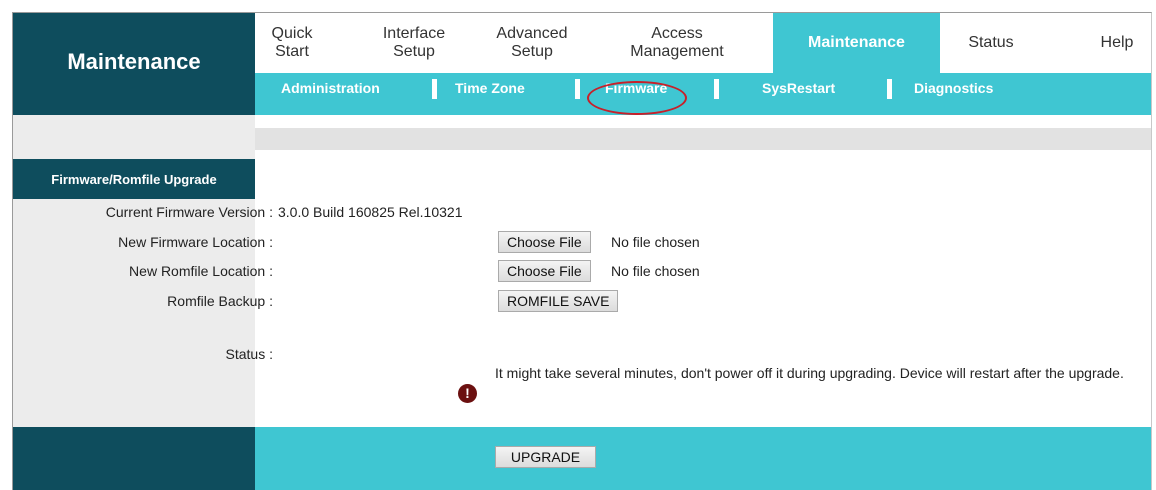 The width and height of the screenshot is (1156, 490). I want to click on gray-band, so click(703, 139).